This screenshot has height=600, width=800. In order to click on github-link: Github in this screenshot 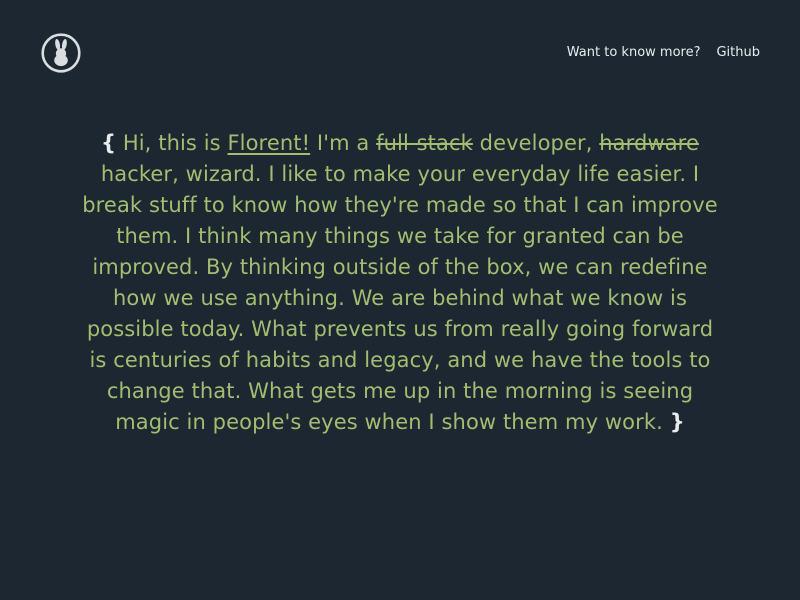, I will do `click(738, 53)`.